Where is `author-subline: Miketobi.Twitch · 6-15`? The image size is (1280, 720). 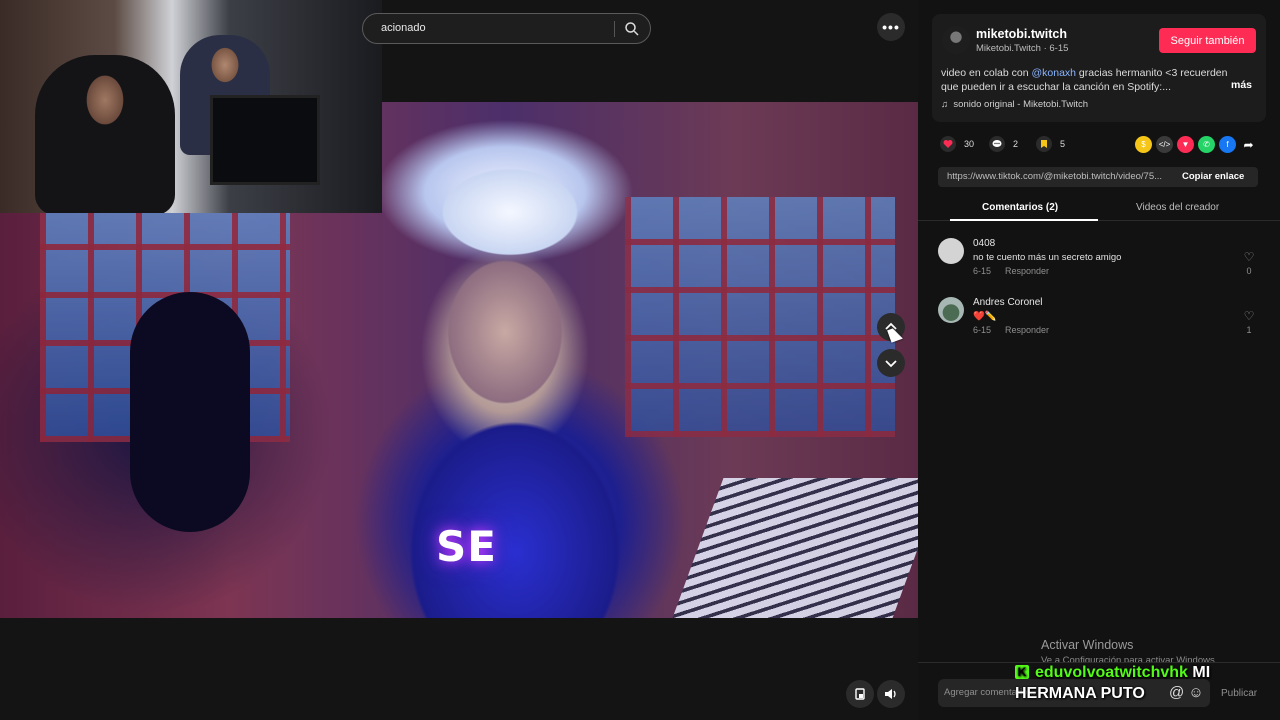
author-subline: Miketobi.Twitch · 6-15 is located at coordinates (1022, 48).